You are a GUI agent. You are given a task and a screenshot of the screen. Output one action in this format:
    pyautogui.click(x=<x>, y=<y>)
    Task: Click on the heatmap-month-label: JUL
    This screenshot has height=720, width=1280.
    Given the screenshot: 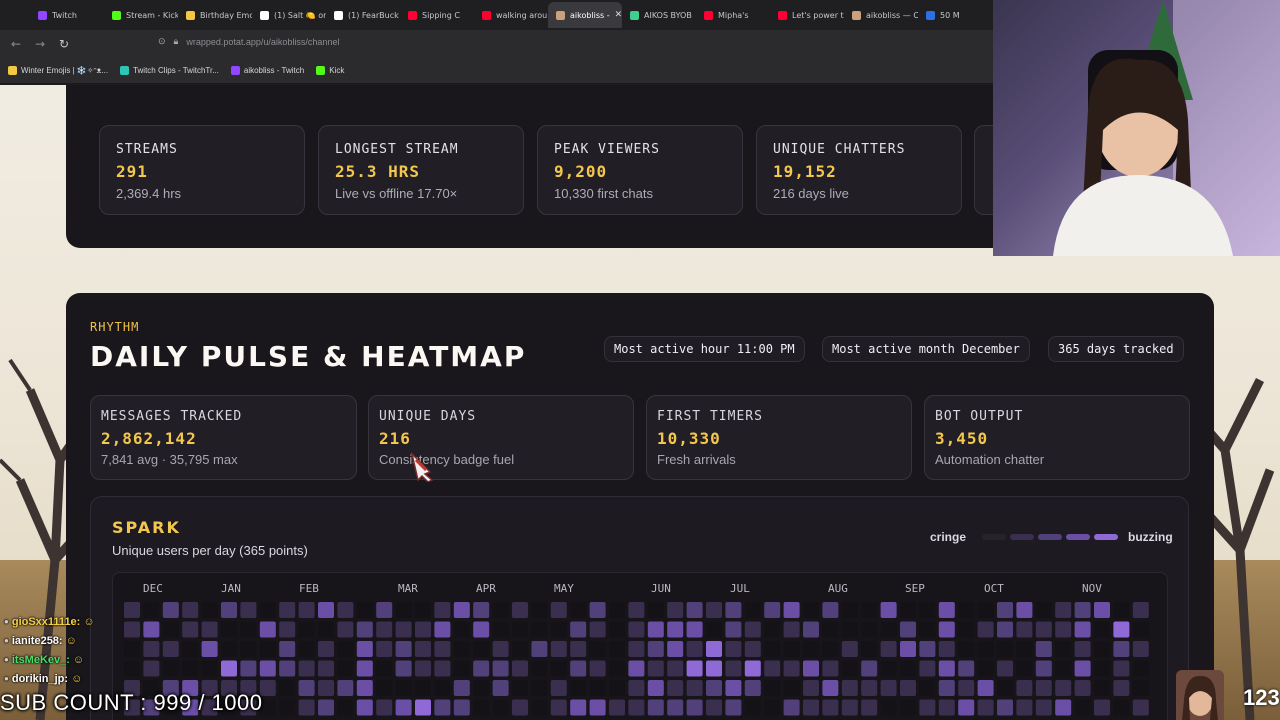 What is the action you would take?
    pyautogui.click(x=740, y=588)
    